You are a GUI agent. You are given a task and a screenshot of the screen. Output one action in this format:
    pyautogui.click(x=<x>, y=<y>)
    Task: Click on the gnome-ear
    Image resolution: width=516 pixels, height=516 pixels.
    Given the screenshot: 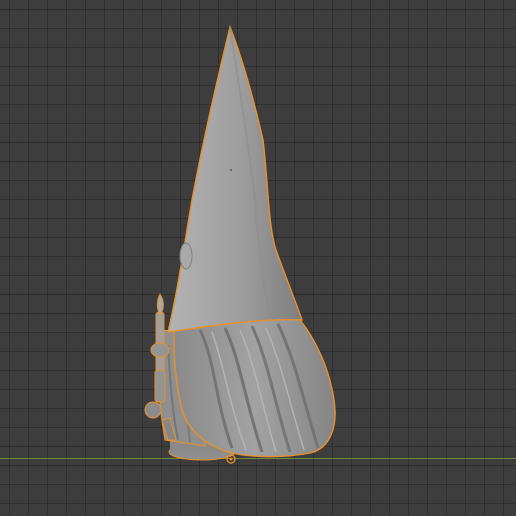 What is the action you would take?
    pyautogui.click(x=186, y=256)
    